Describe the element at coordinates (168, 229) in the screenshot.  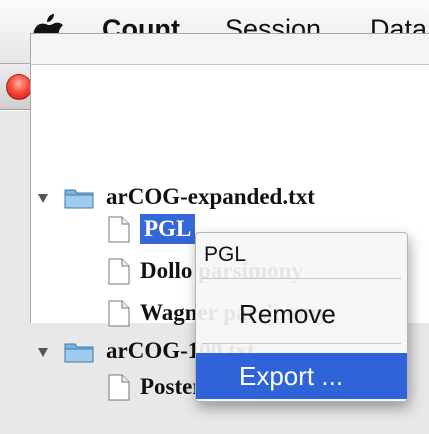
I see `tree-node-label: PGL` at that location.